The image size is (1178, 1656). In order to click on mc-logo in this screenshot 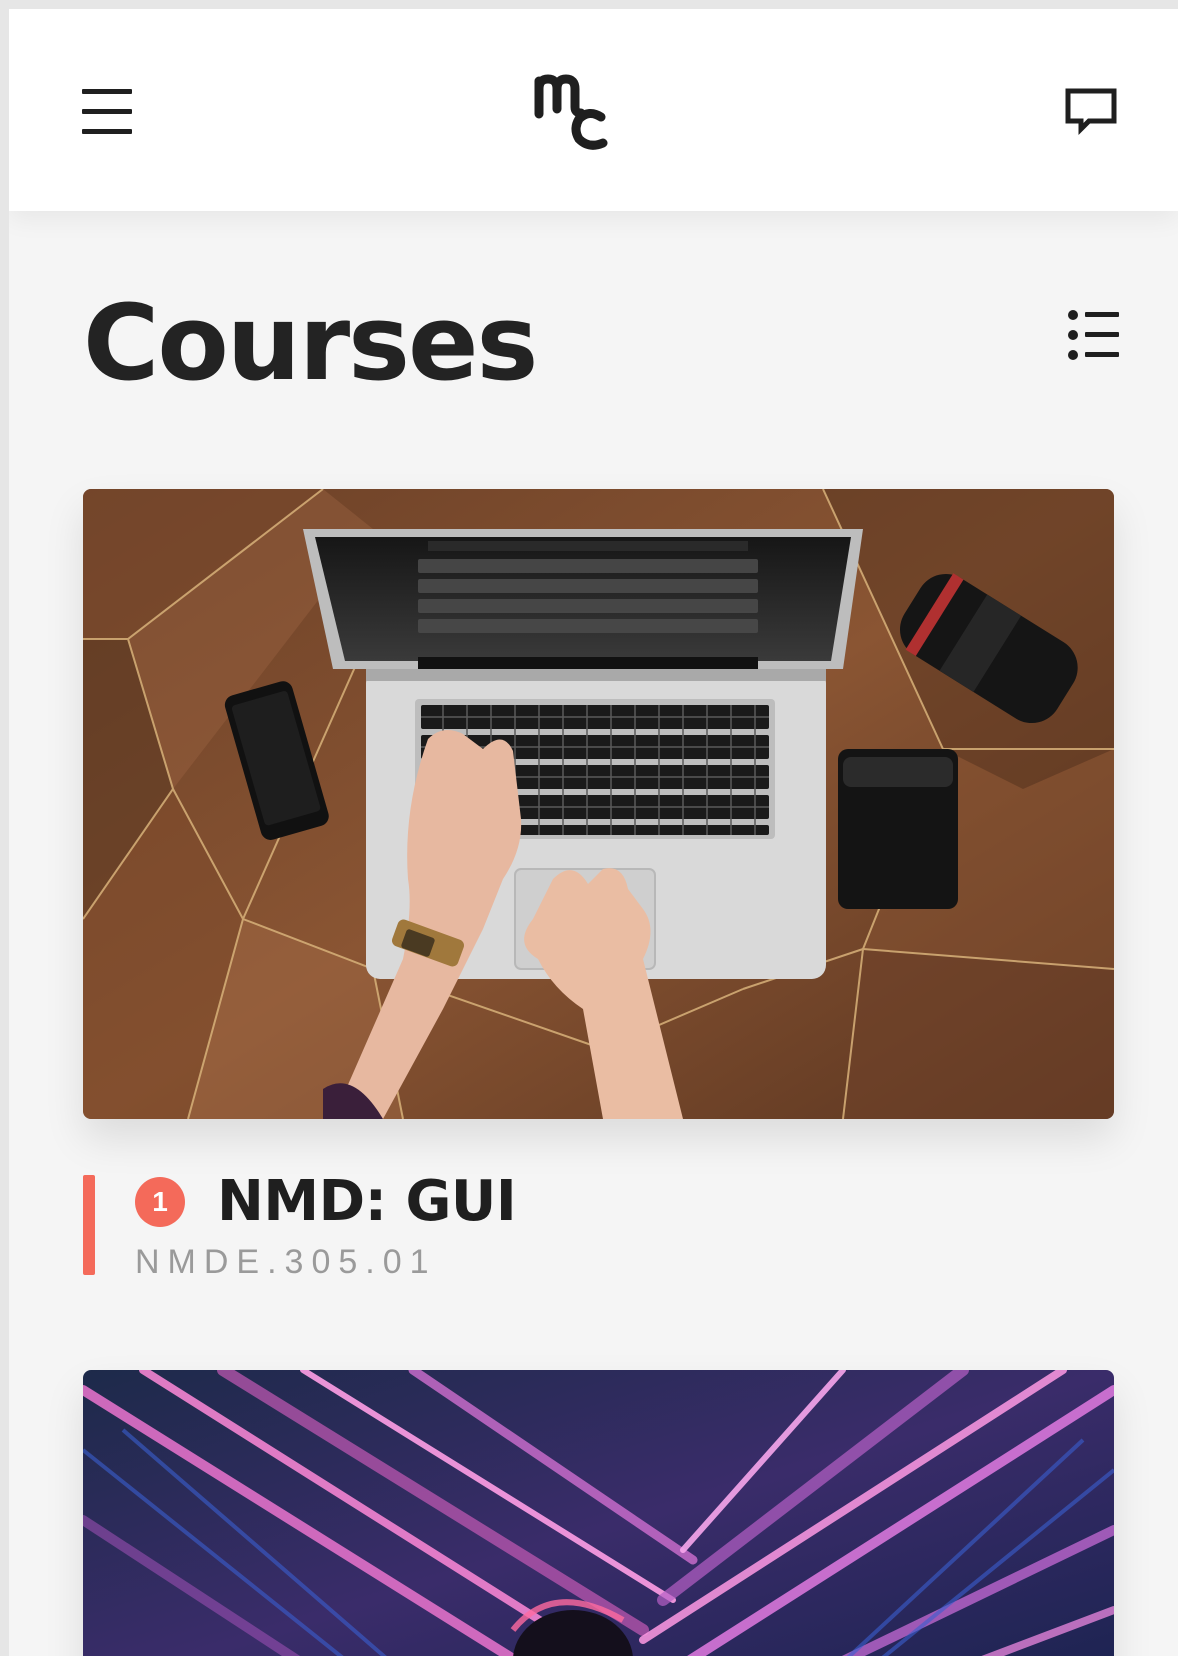, I will do `click(573, 114)`.